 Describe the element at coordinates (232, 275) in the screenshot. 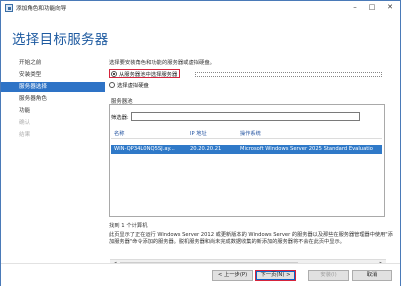

I see `previous-button: < 上一步(P)` at that location.